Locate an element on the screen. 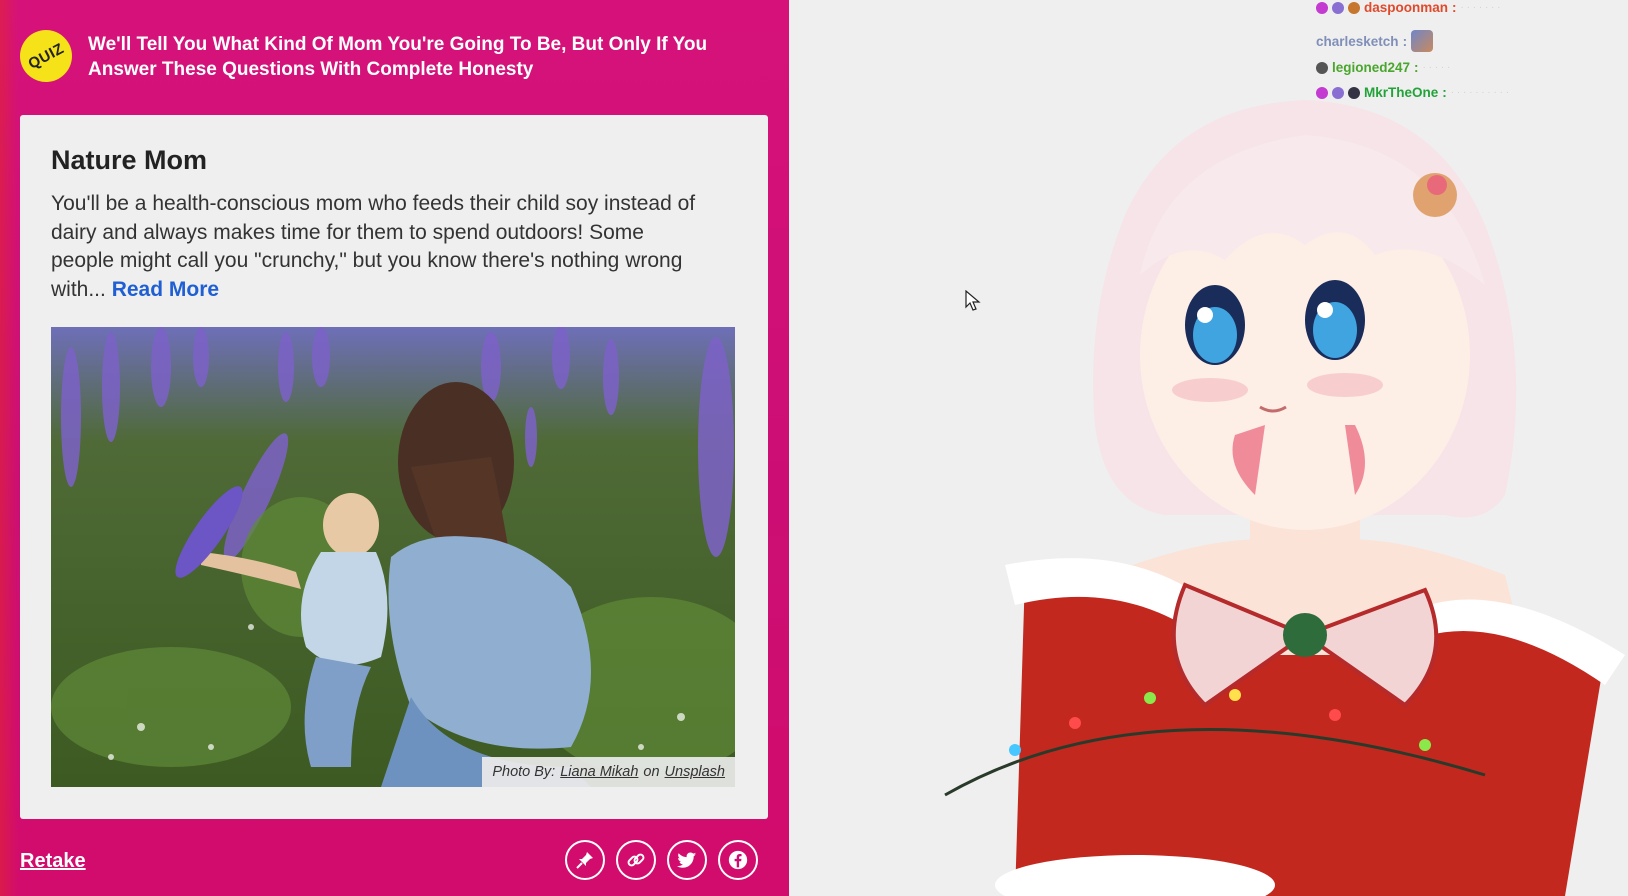 The width and height of the screenshot is (1628, 896). chat-line: daspoonman: · · · · · · · is located at coordinates (1408, 7).